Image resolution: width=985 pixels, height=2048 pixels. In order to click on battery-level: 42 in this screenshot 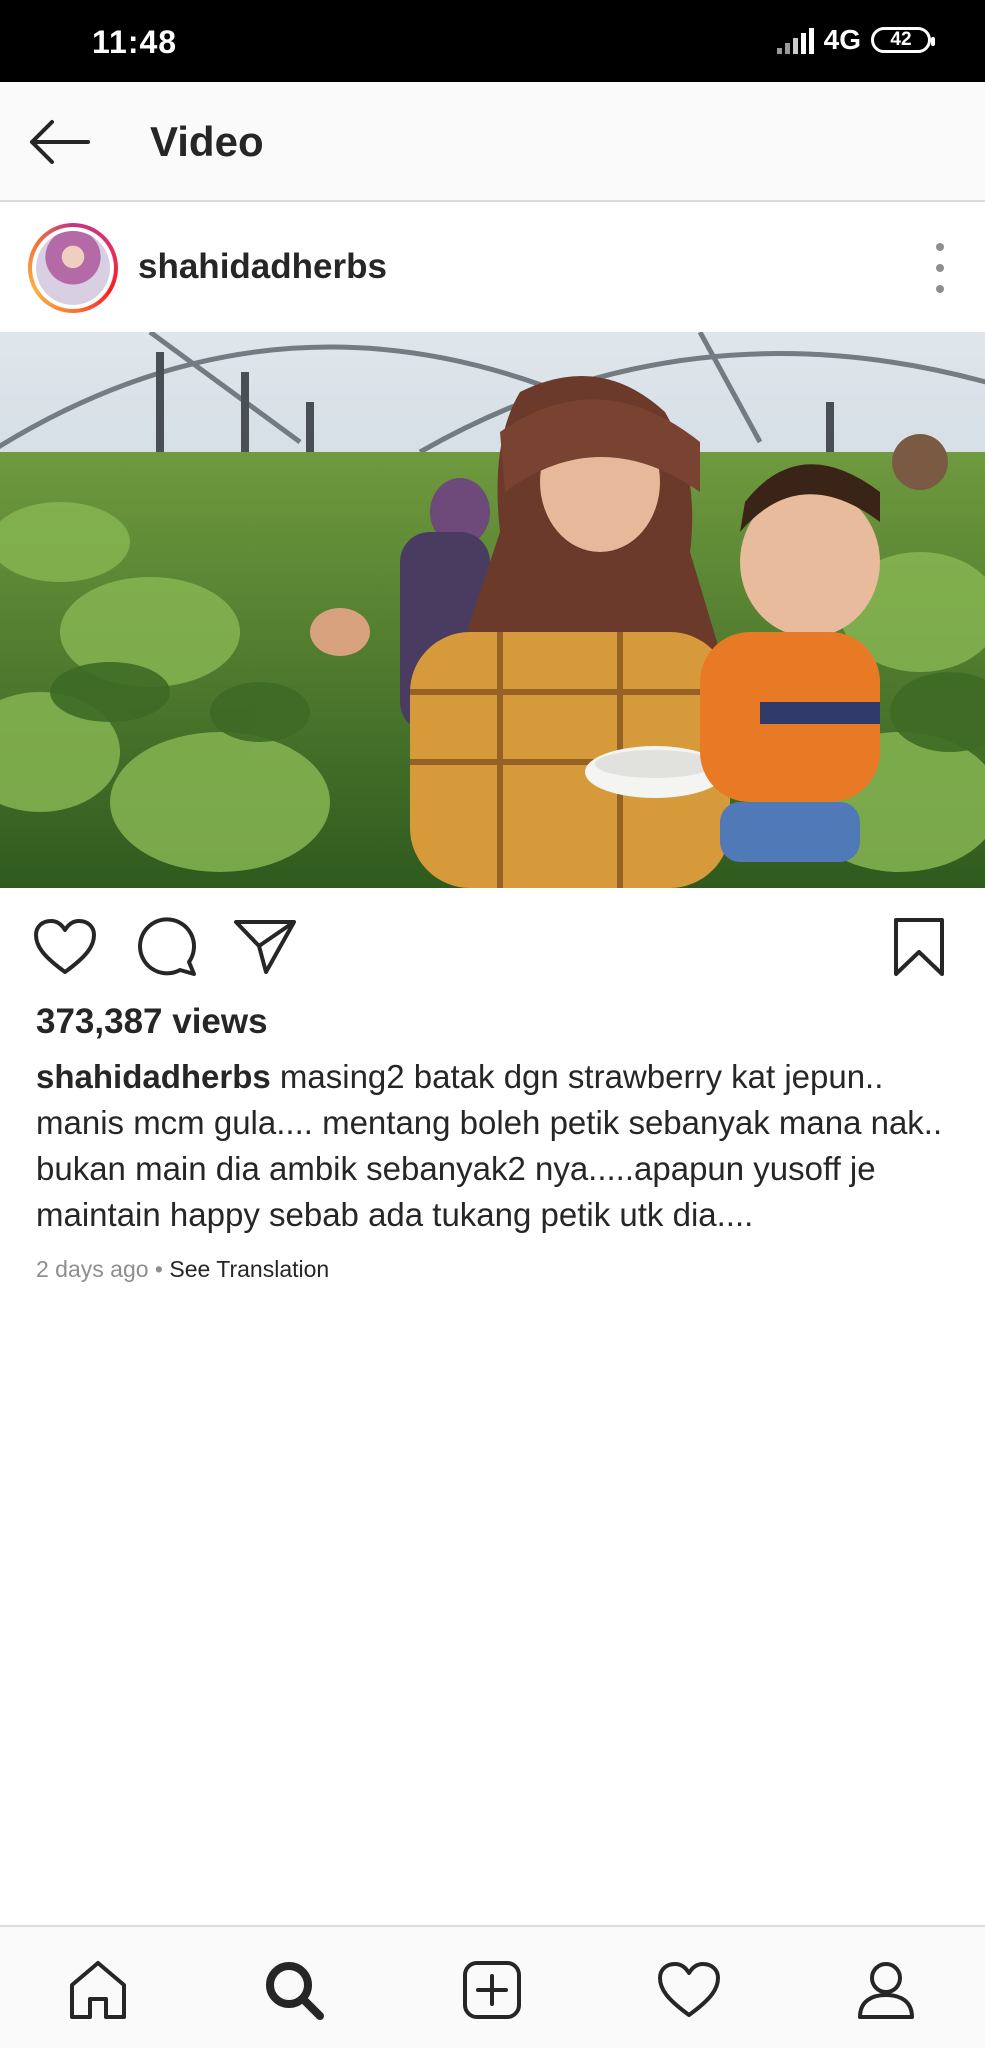, I will do `click(901, 39)`.